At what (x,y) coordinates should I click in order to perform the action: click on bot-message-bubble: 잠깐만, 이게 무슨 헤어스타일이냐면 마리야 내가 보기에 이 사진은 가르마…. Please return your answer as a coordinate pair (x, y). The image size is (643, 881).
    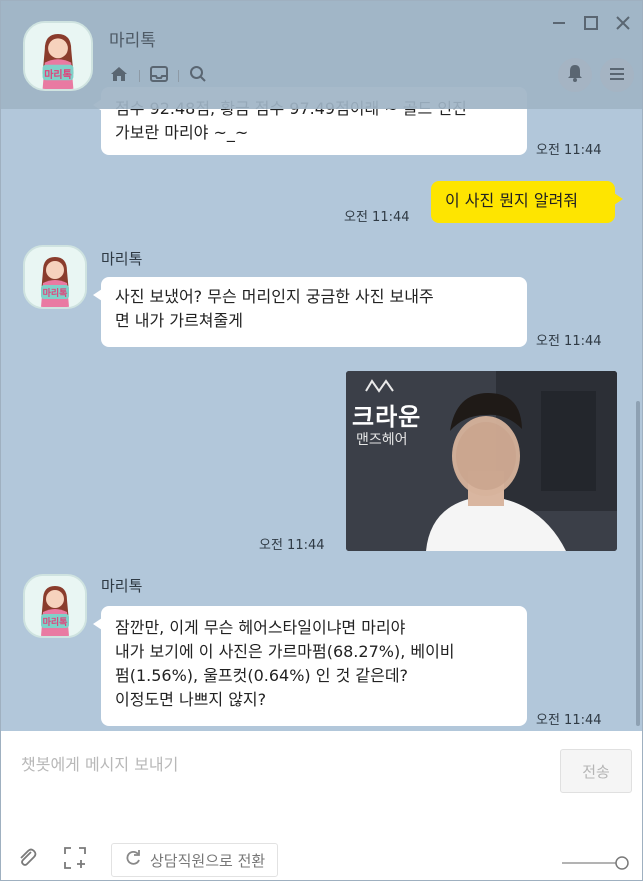
    Looking at the image, I should click on (310, 666).